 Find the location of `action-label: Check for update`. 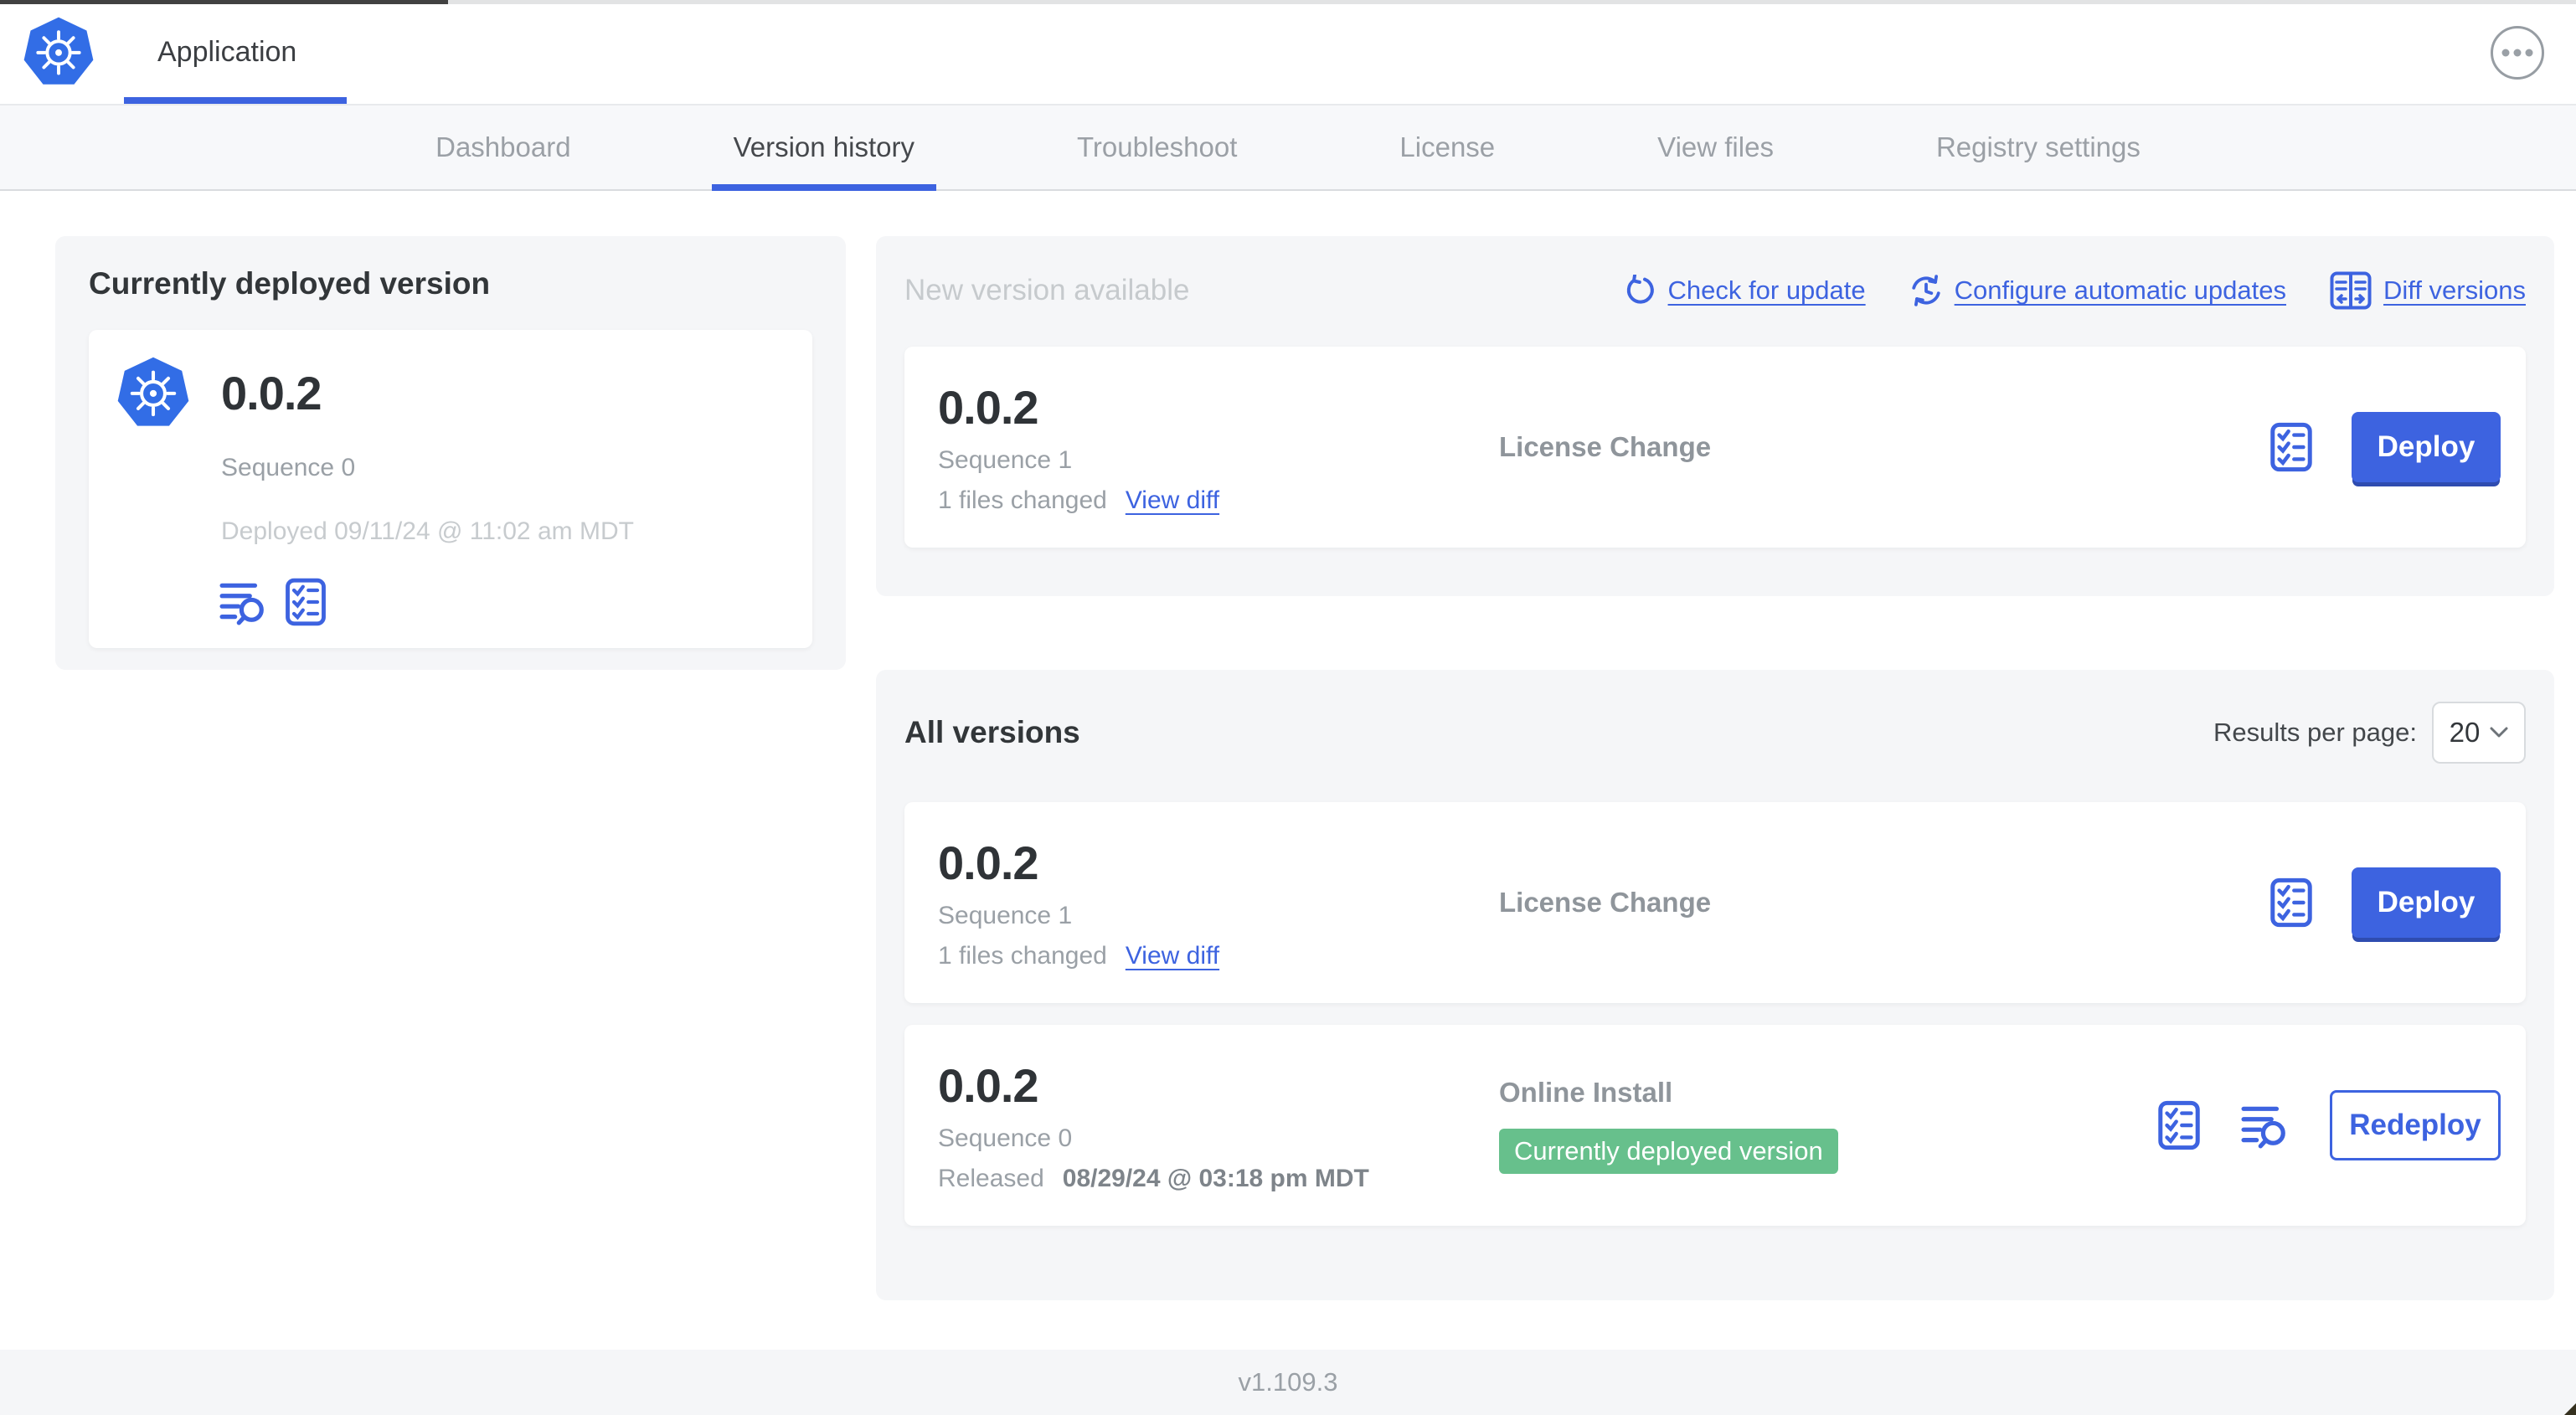

action-label: Check for update is located at coordinates (1766, 290).